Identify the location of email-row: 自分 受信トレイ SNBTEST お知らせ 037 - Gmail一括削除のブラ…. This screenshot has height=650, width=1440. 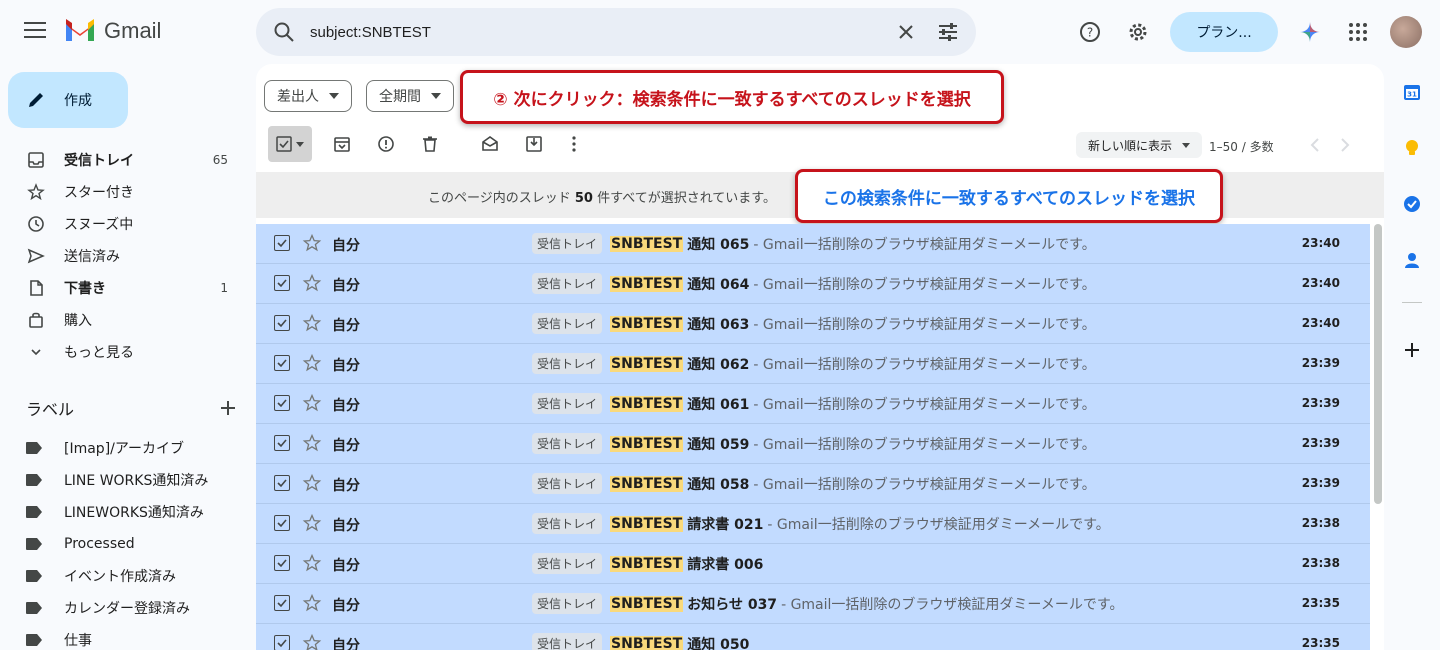
(813, 604).